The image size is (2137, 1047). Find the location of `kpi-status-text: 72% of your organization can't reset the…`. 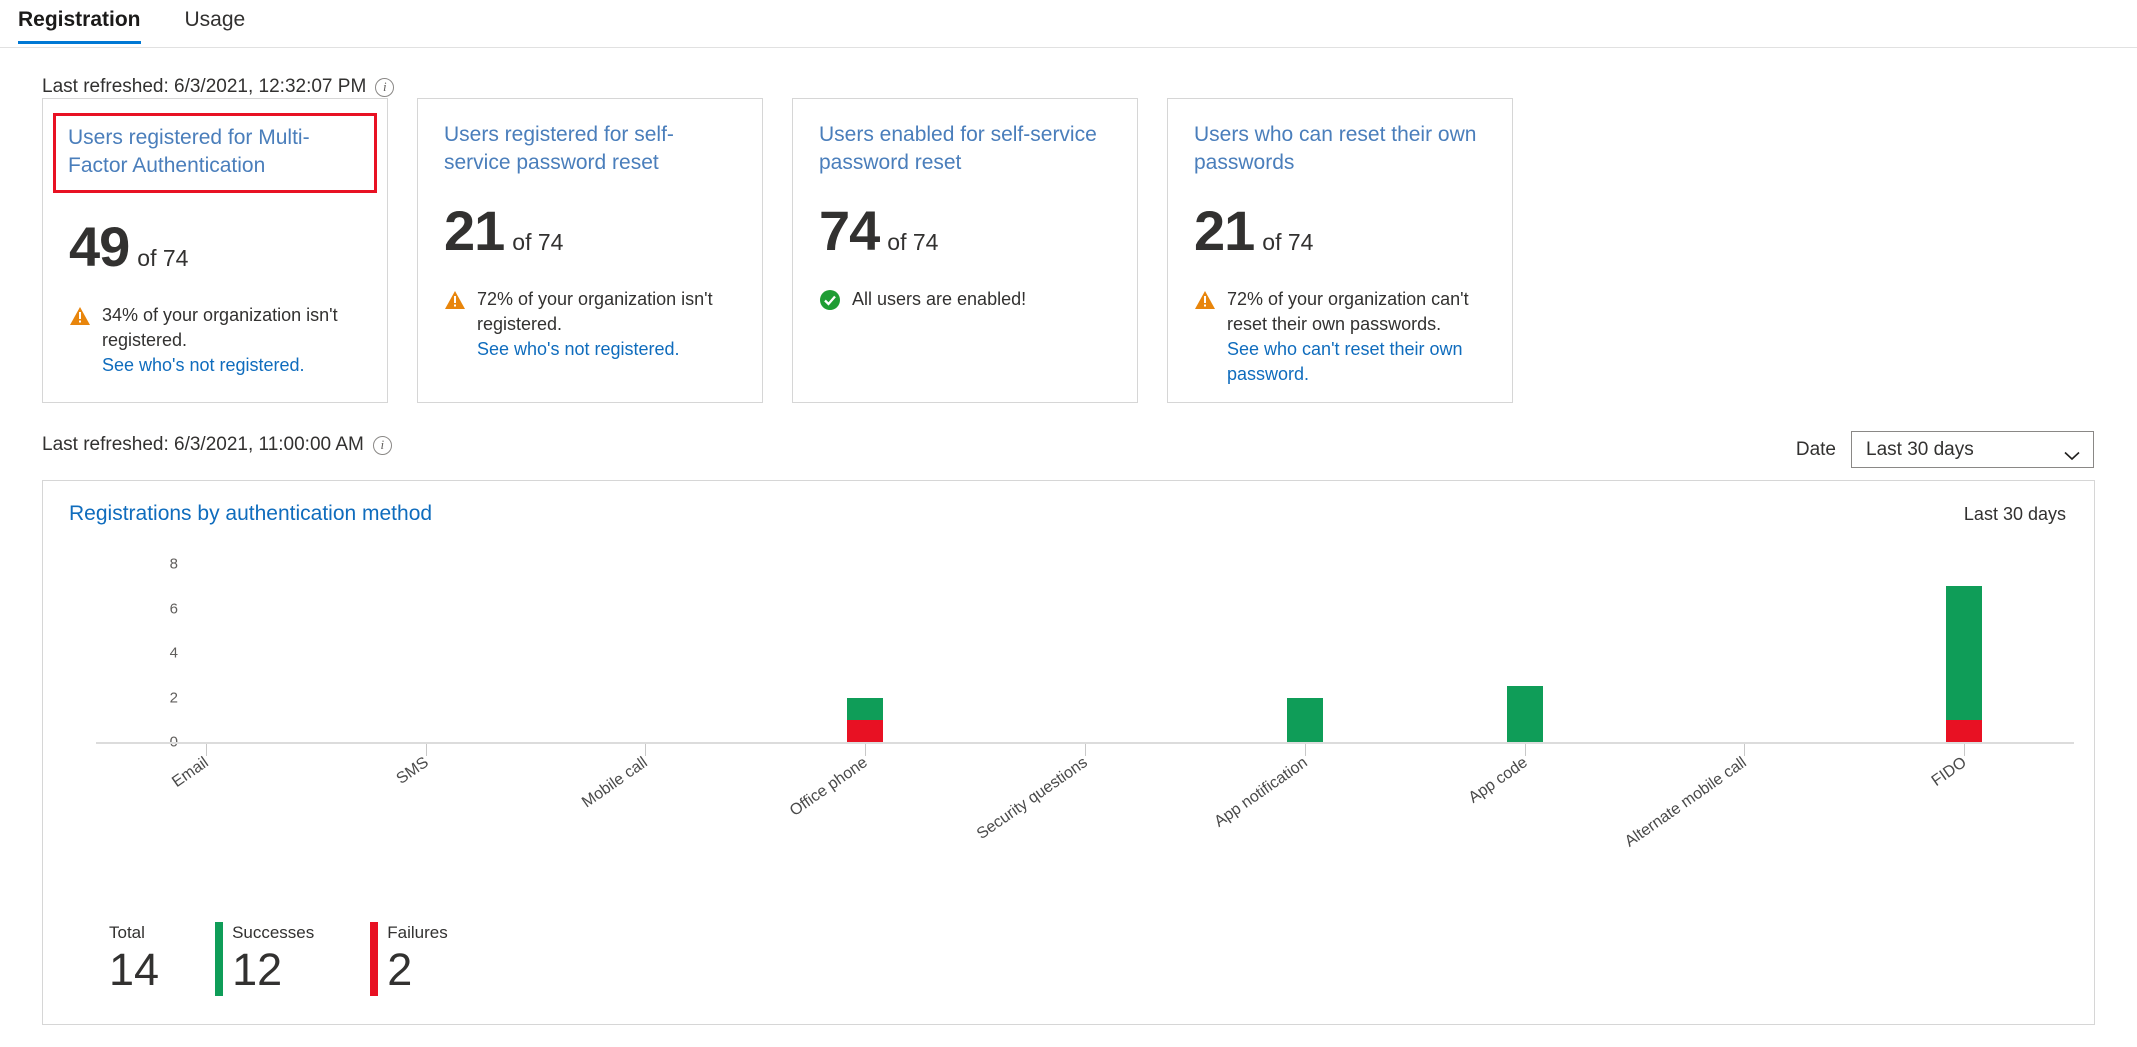

kpi-status-text: 72% of your organization can't reset the… is located at coordinates (1356, 337).